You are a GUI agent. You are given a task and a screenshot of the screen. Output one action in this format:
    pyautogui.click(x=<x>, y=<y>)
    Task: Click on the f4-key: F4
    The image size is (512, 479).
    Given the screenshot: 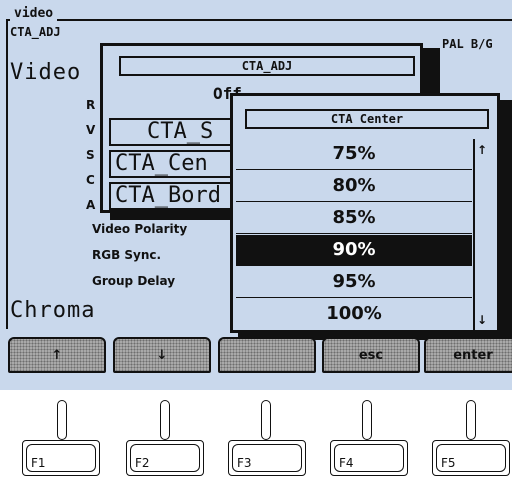 What is the action you would take?
    pyautogui.click(x=369, y=458)
    